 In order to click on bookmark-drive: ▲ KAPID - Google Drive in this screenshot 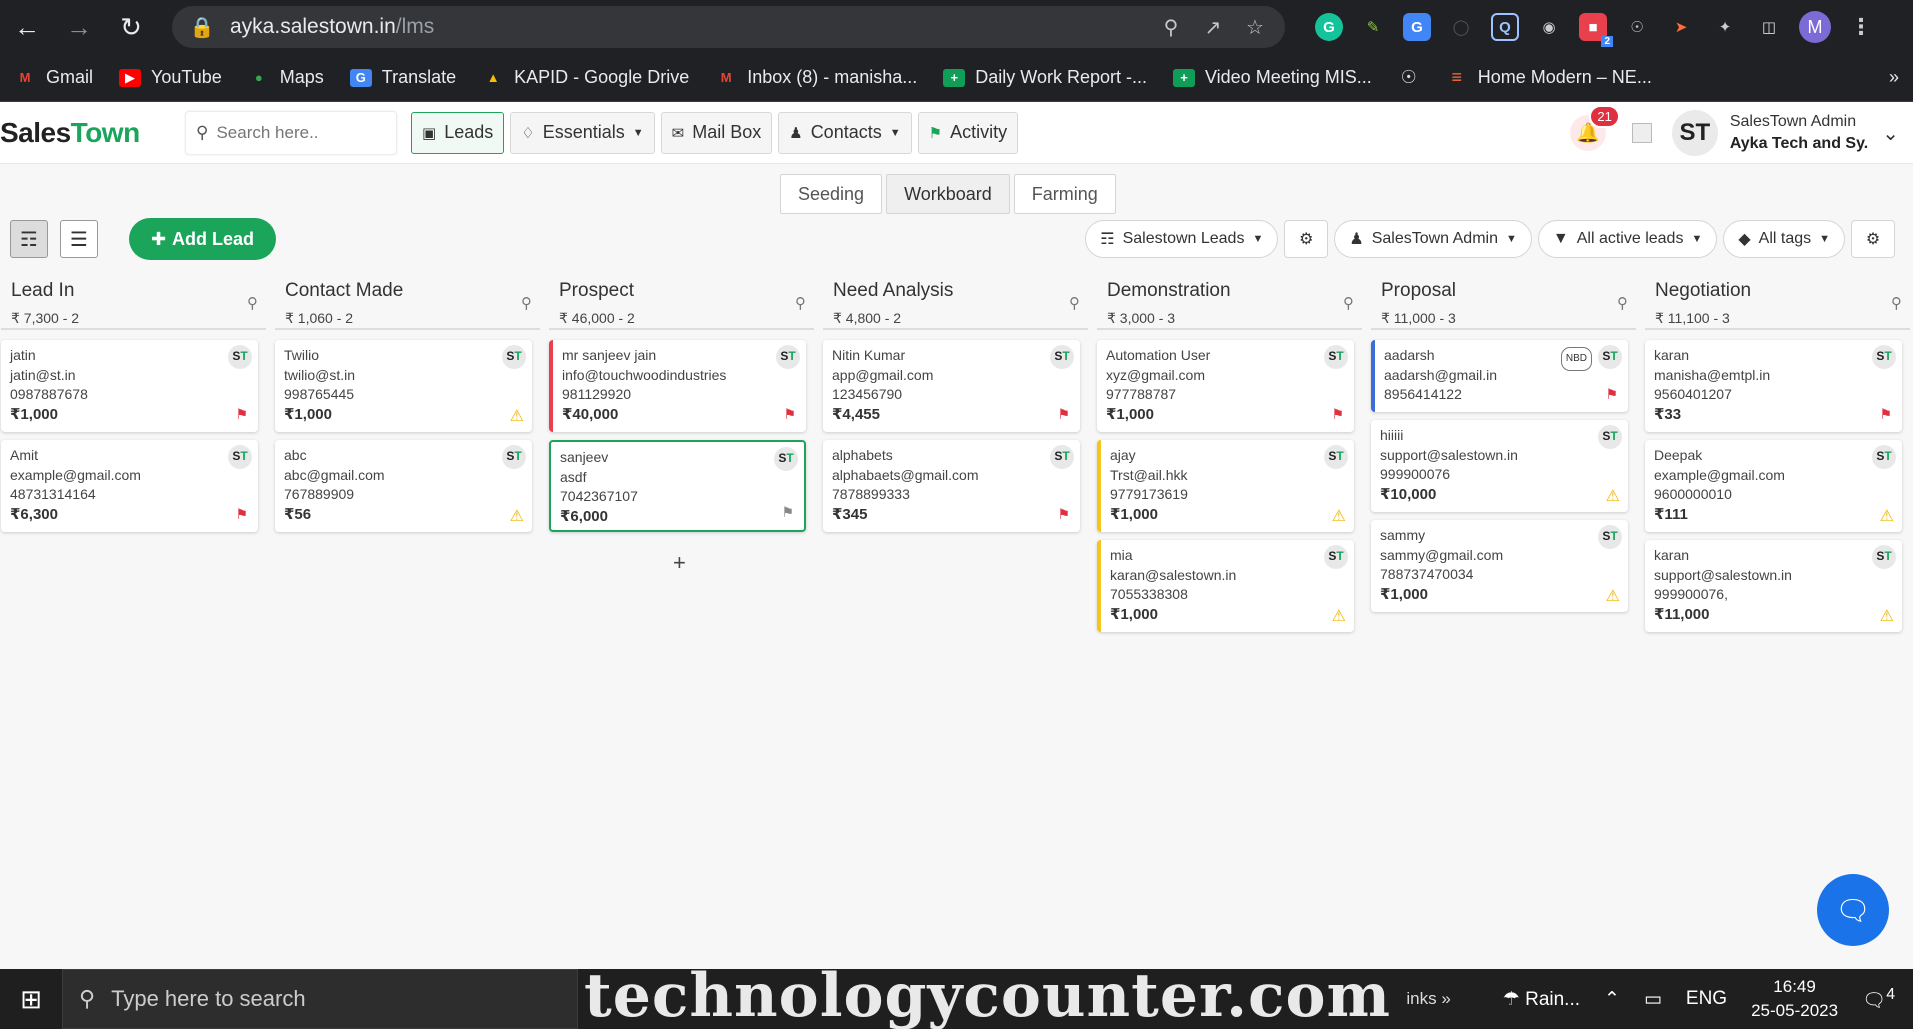, I will do `click(586, 77)`.